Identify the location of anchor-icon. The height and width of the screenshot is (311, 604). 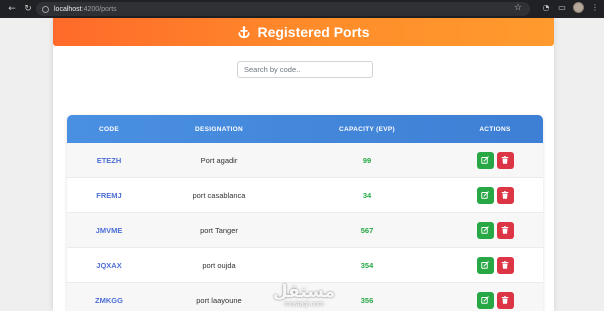
(244, 32).